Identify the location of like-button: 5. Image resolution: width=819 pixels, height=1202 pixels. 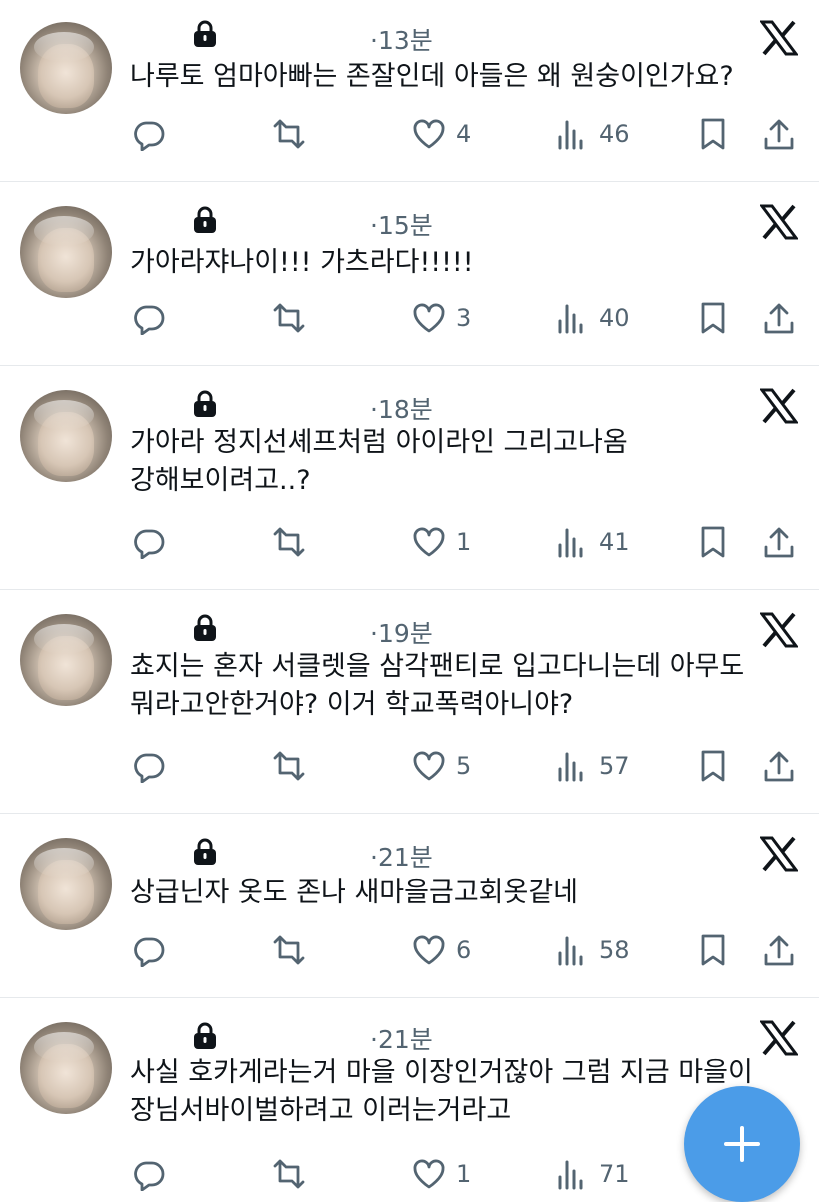
(441, 766).